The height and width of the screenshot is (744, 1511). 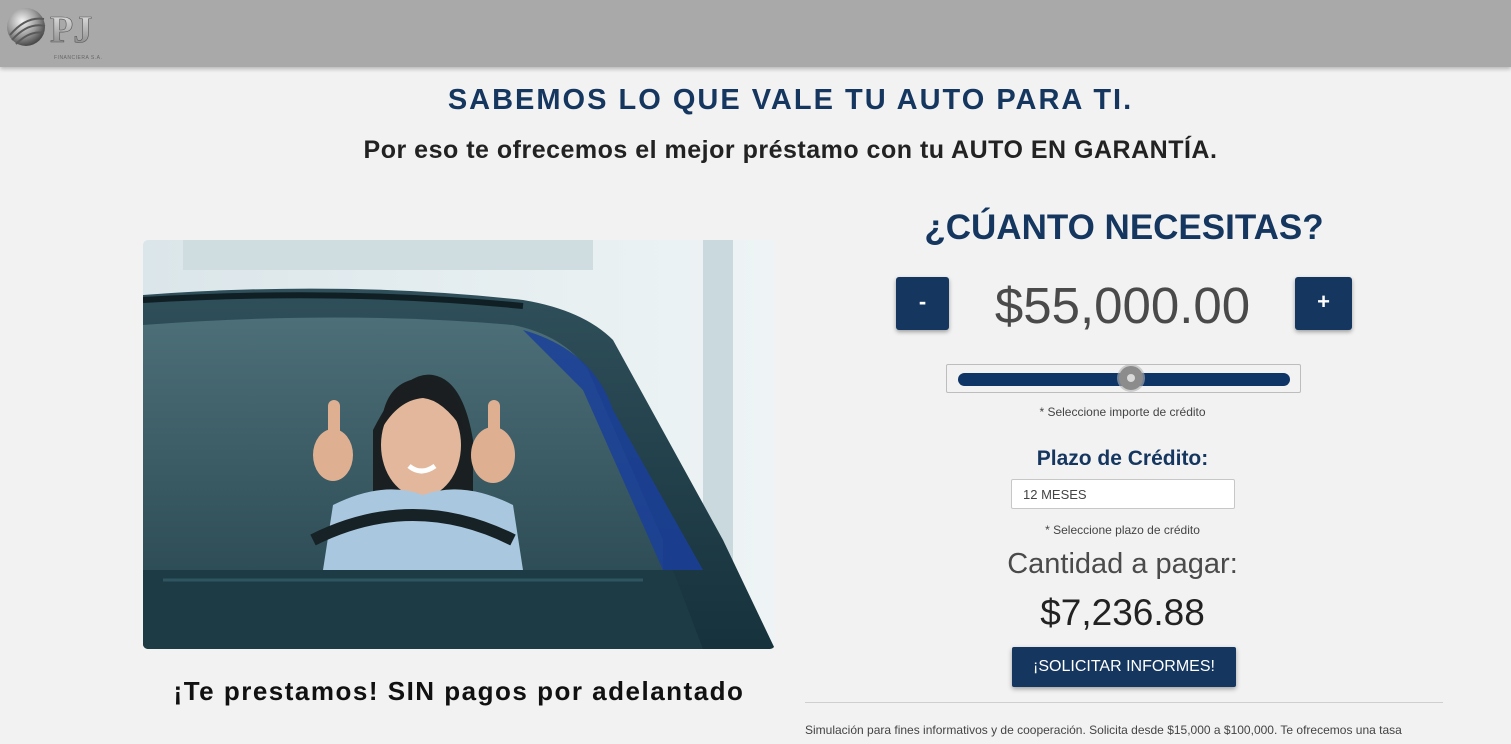 What do you see at coordinates (1122, 564) in the screenshot?
I see `payment-label: Cantidad a pagar:` at bounding box center [1122, 564].